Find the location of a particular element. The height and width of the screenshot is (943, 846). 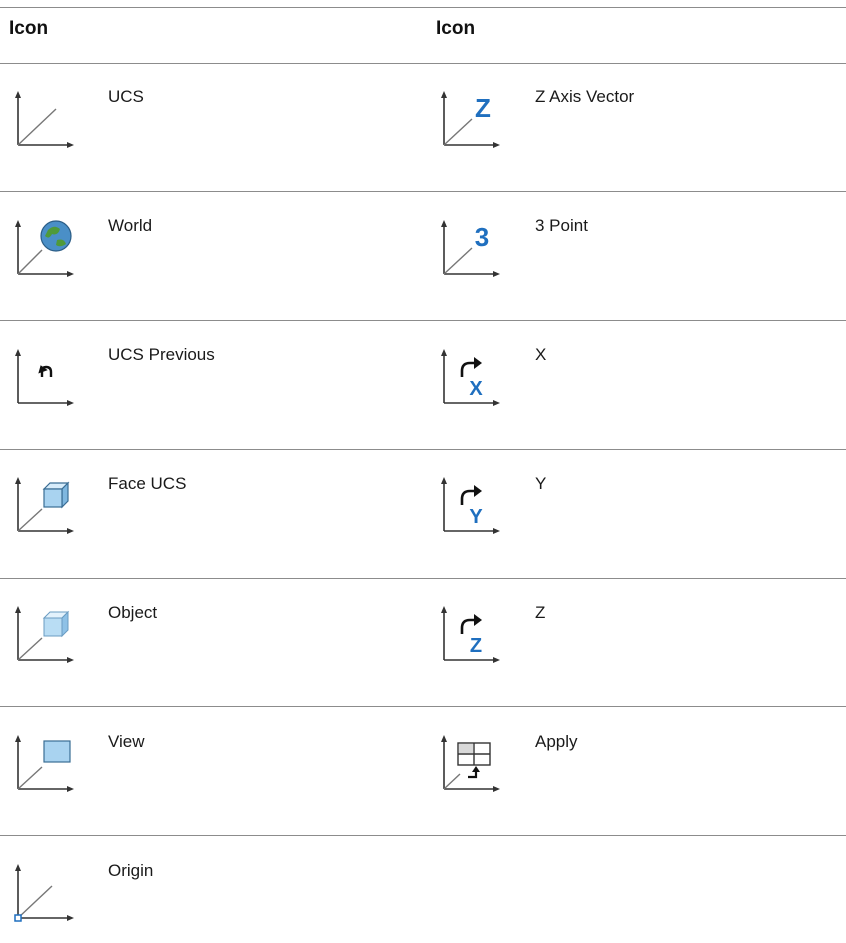

header-rule is located at coordinates (423, 63).